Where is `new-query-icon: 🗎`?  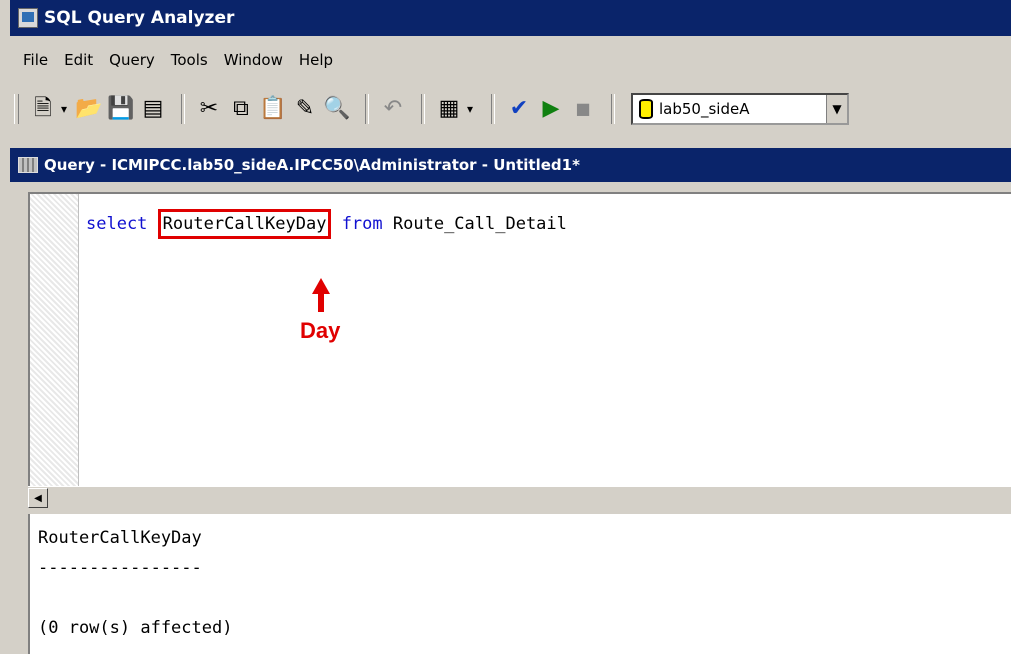
new-query-icon: 🗎 is located at coordinates (43, 109).